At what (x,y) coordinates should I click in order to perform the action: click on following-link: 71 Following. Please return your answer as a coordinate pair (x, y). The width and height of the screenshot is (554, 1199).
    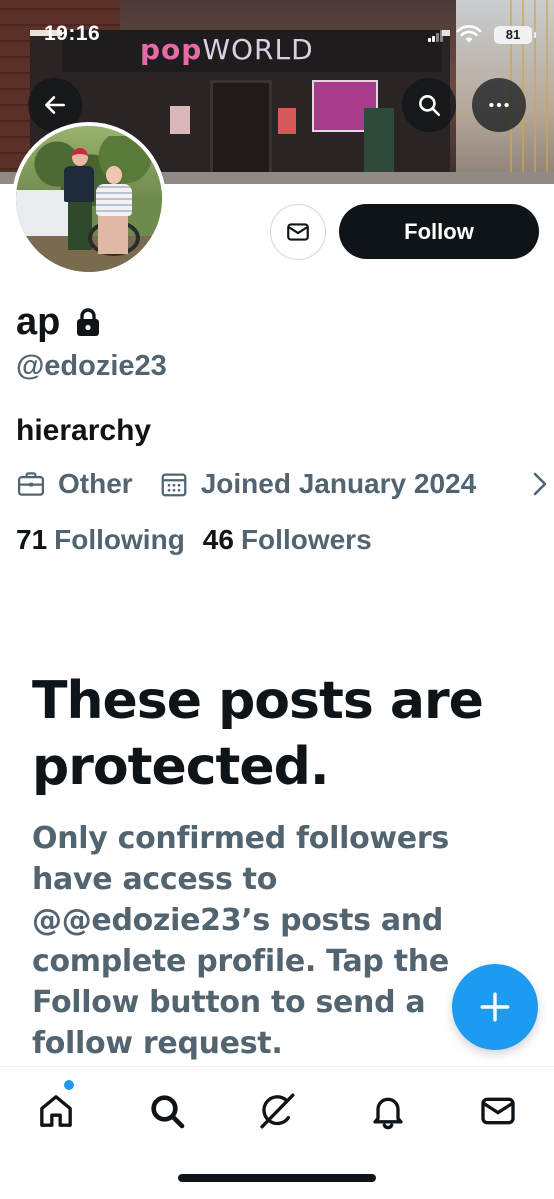
    Looking at the image, I should click on (100, 540).